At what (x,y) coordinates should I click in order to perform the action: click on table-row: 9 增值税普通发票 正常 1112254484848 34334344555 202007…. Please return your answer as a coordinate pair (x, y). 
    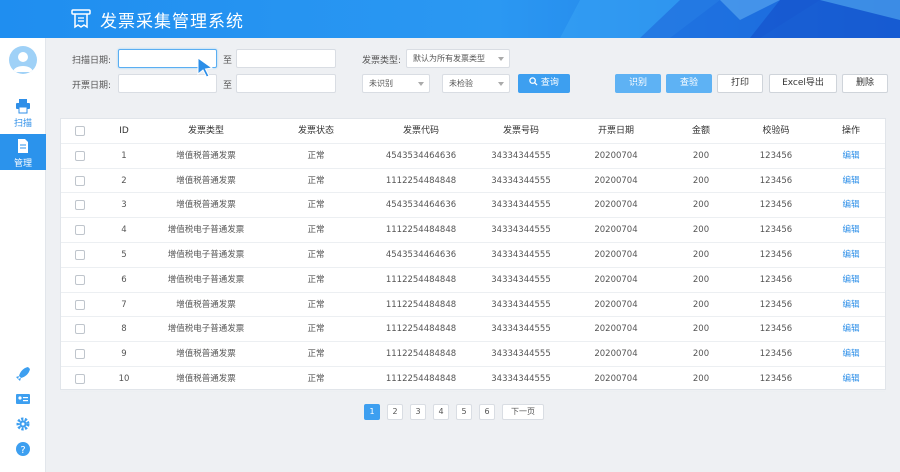
    Looking at the image, I should click on (473, 354).